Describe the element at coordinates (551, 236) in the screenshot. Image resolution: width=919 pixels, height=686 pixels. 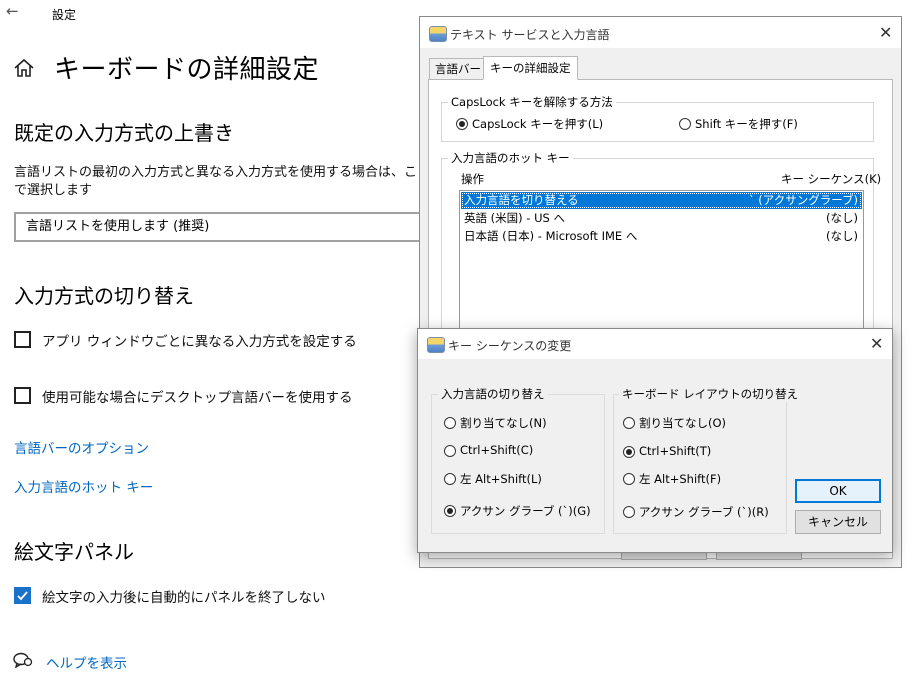
I see `hotkey-action: 日本語 (日本) - Microsoft IME へ` at that location.